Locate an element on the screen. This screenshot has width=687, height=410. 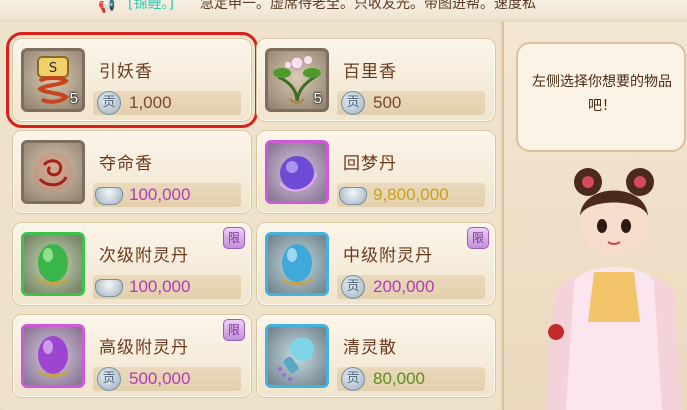
green-orb-icon is located at coordinates (53, 264).